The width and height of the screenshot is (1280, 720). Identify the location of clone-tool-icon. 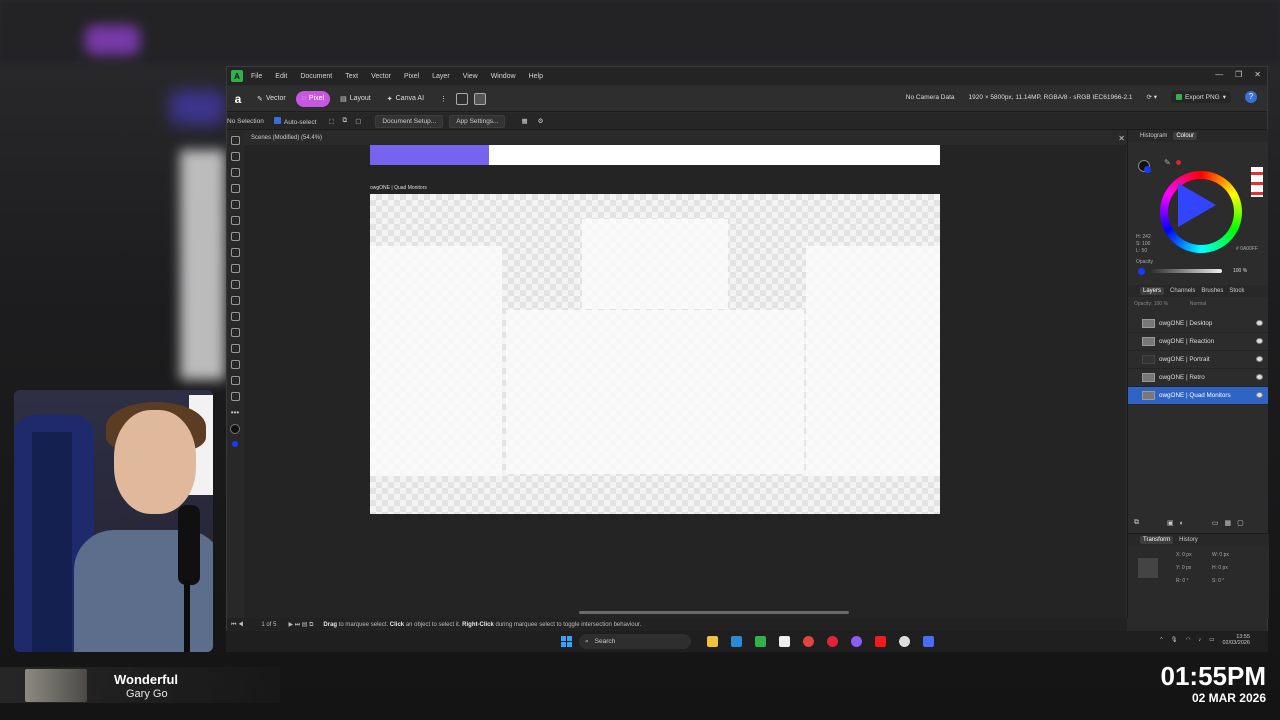
(235, 284).